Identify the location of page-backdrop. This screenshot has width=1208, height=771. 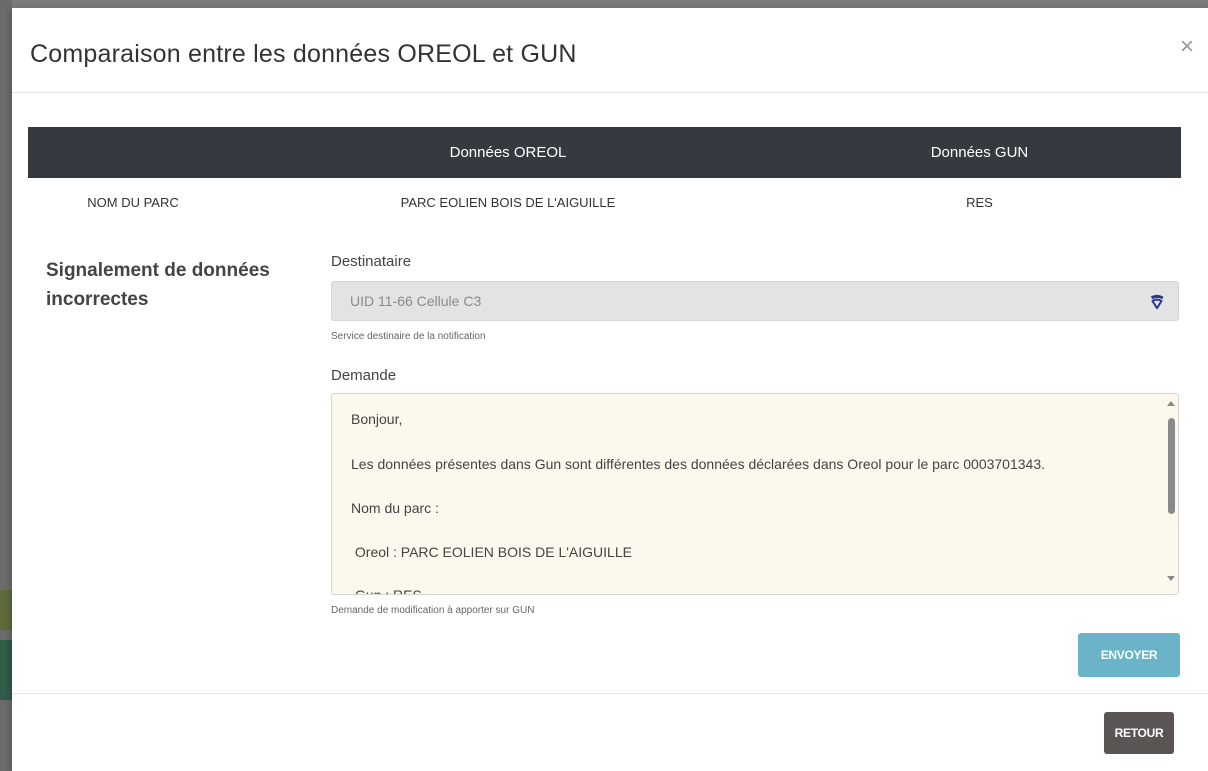
(6, 385).